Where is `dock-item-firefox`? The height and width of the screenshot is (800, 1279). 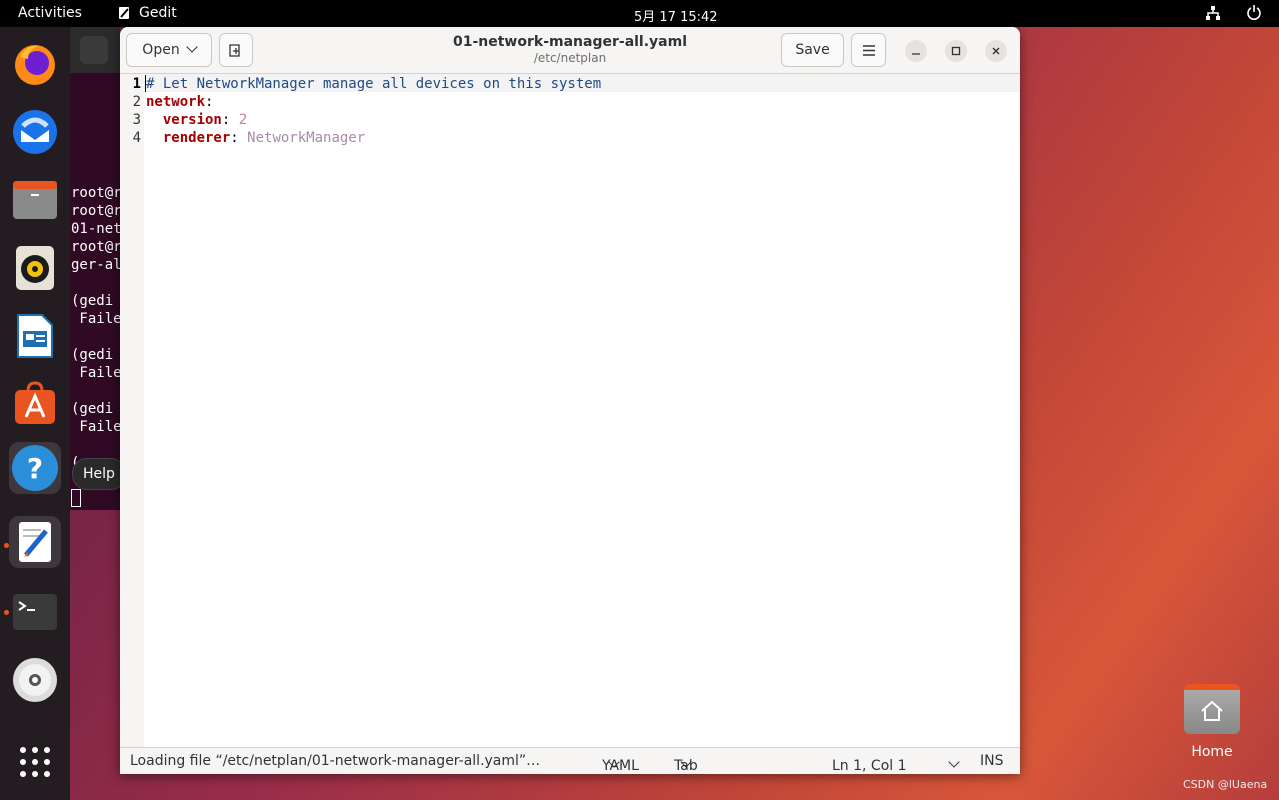 dock-item-firefox is located at coordinates (35, 64).